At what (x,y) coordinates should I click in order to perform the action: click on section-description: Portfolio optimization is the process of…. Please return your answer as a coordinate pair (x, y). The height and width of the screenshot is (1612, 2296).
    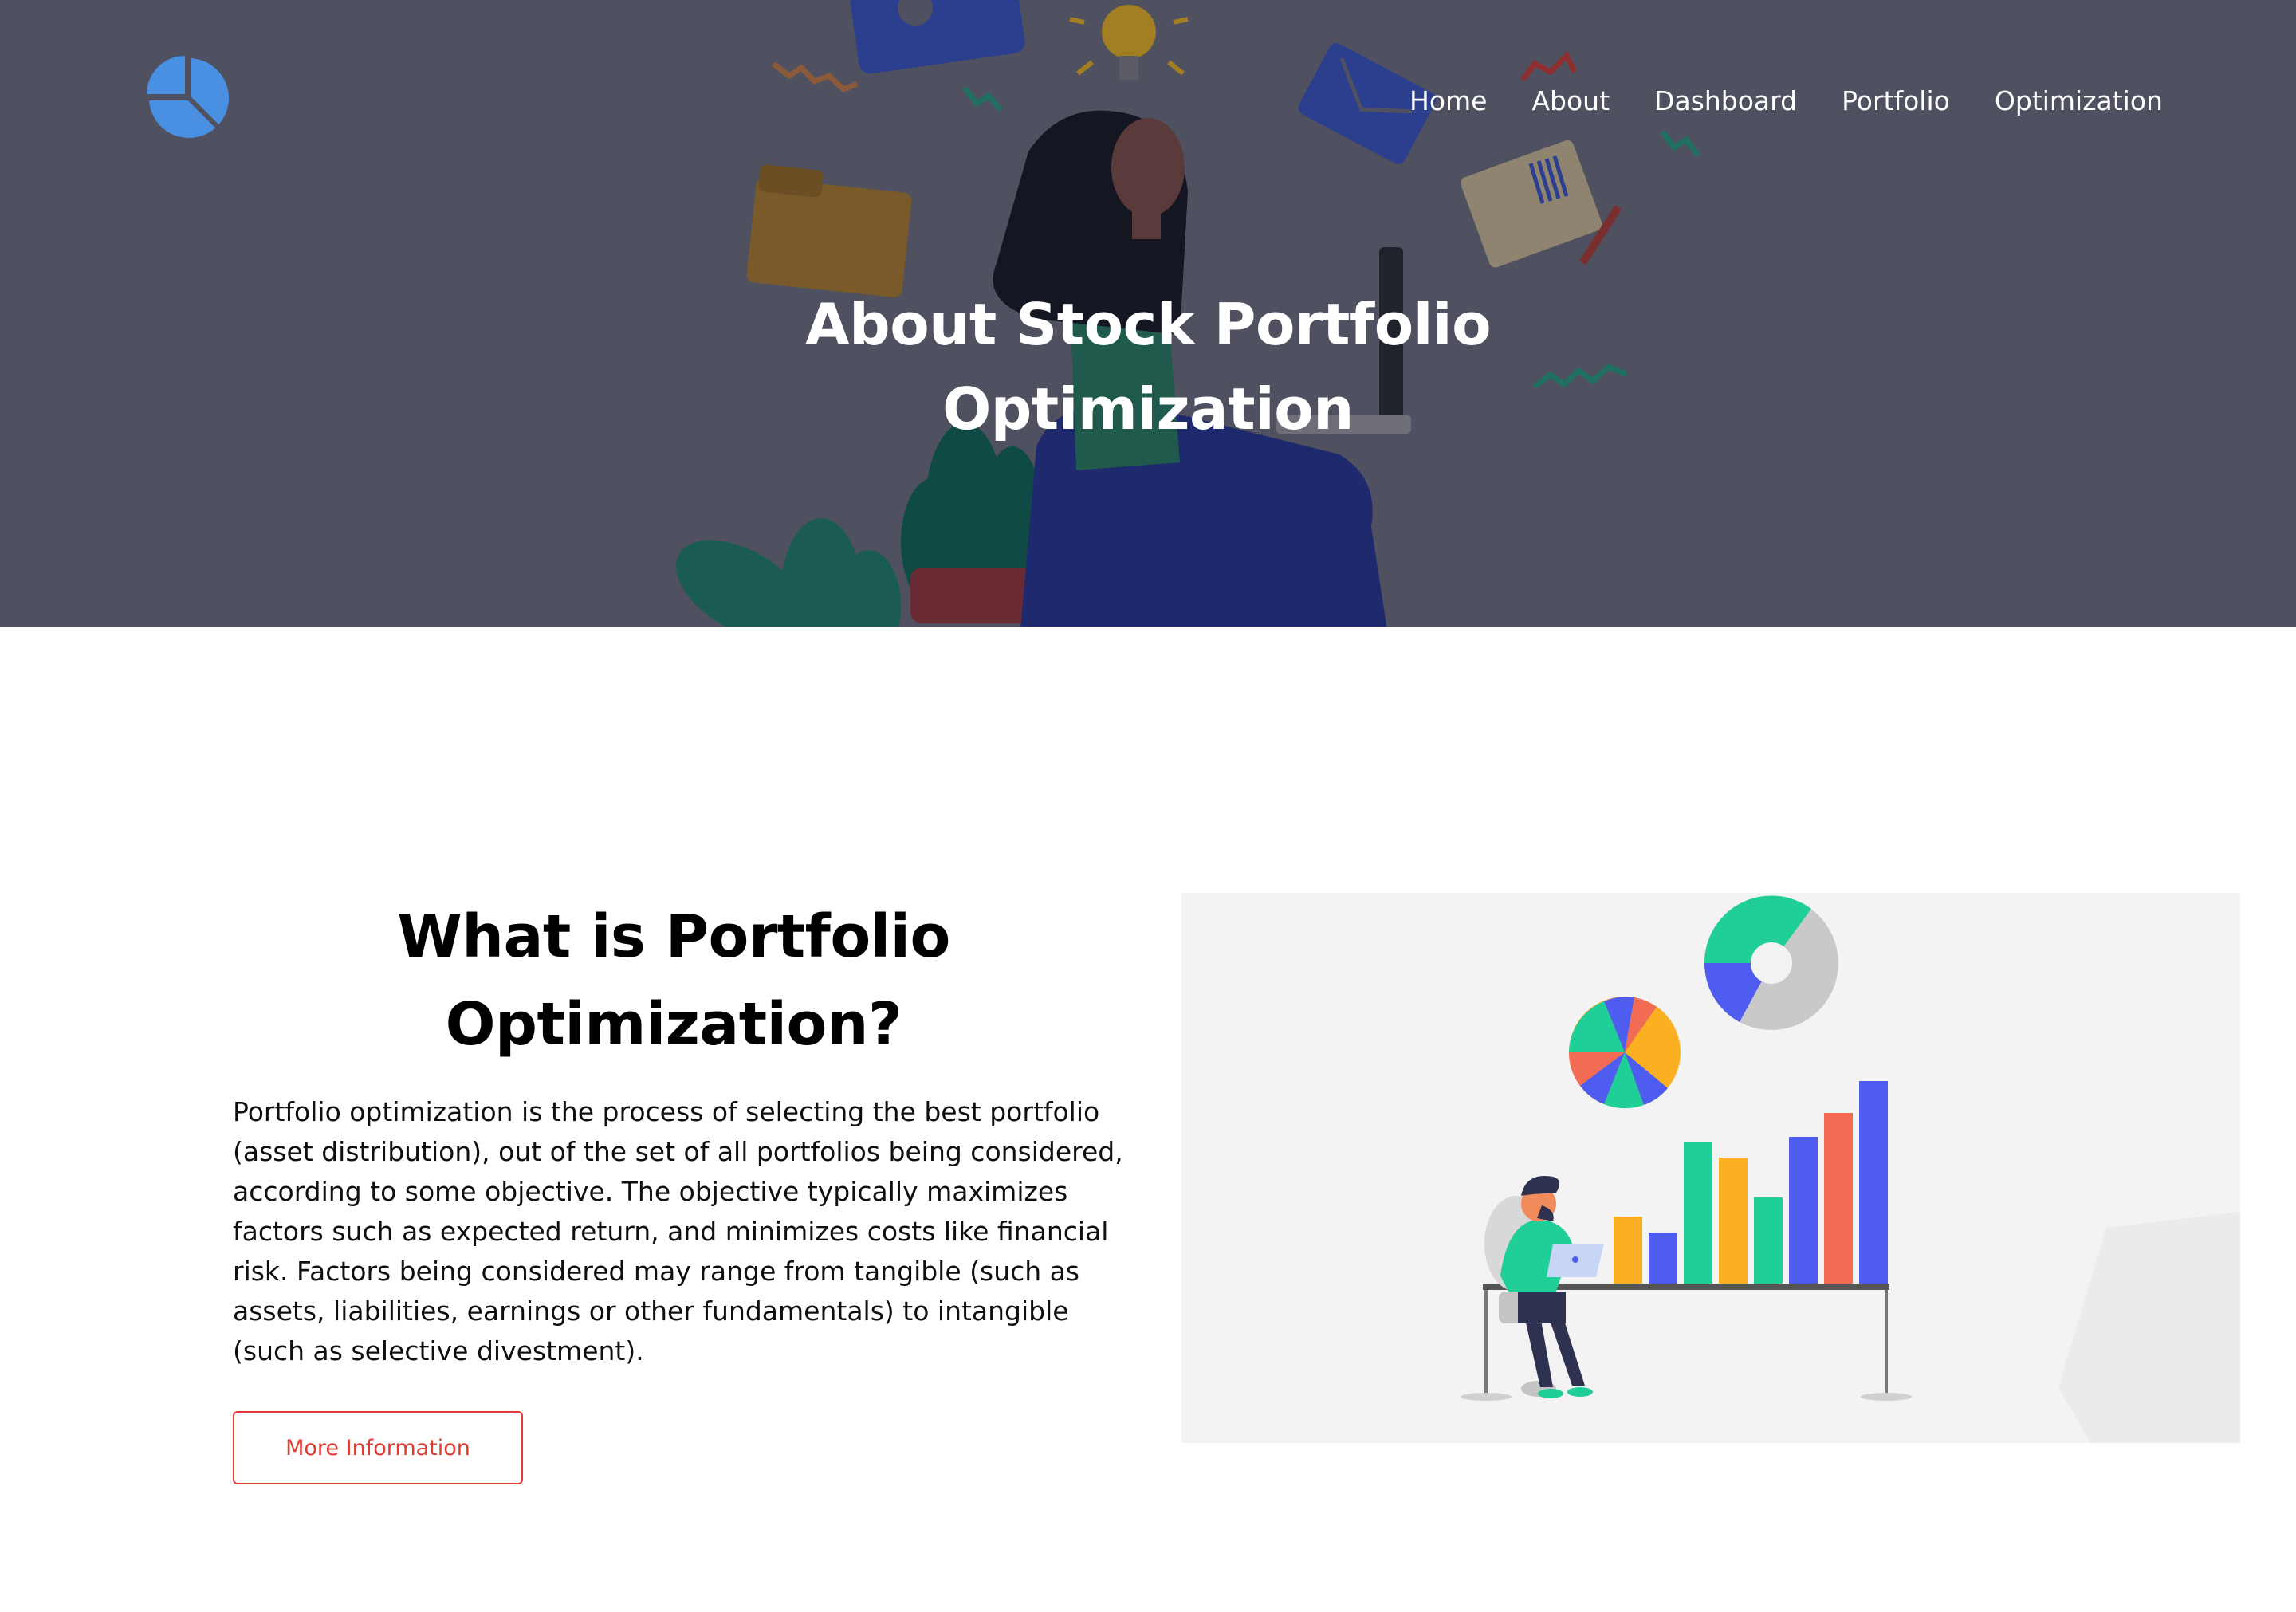
    Looking at the image, I should click on (678, 1231).